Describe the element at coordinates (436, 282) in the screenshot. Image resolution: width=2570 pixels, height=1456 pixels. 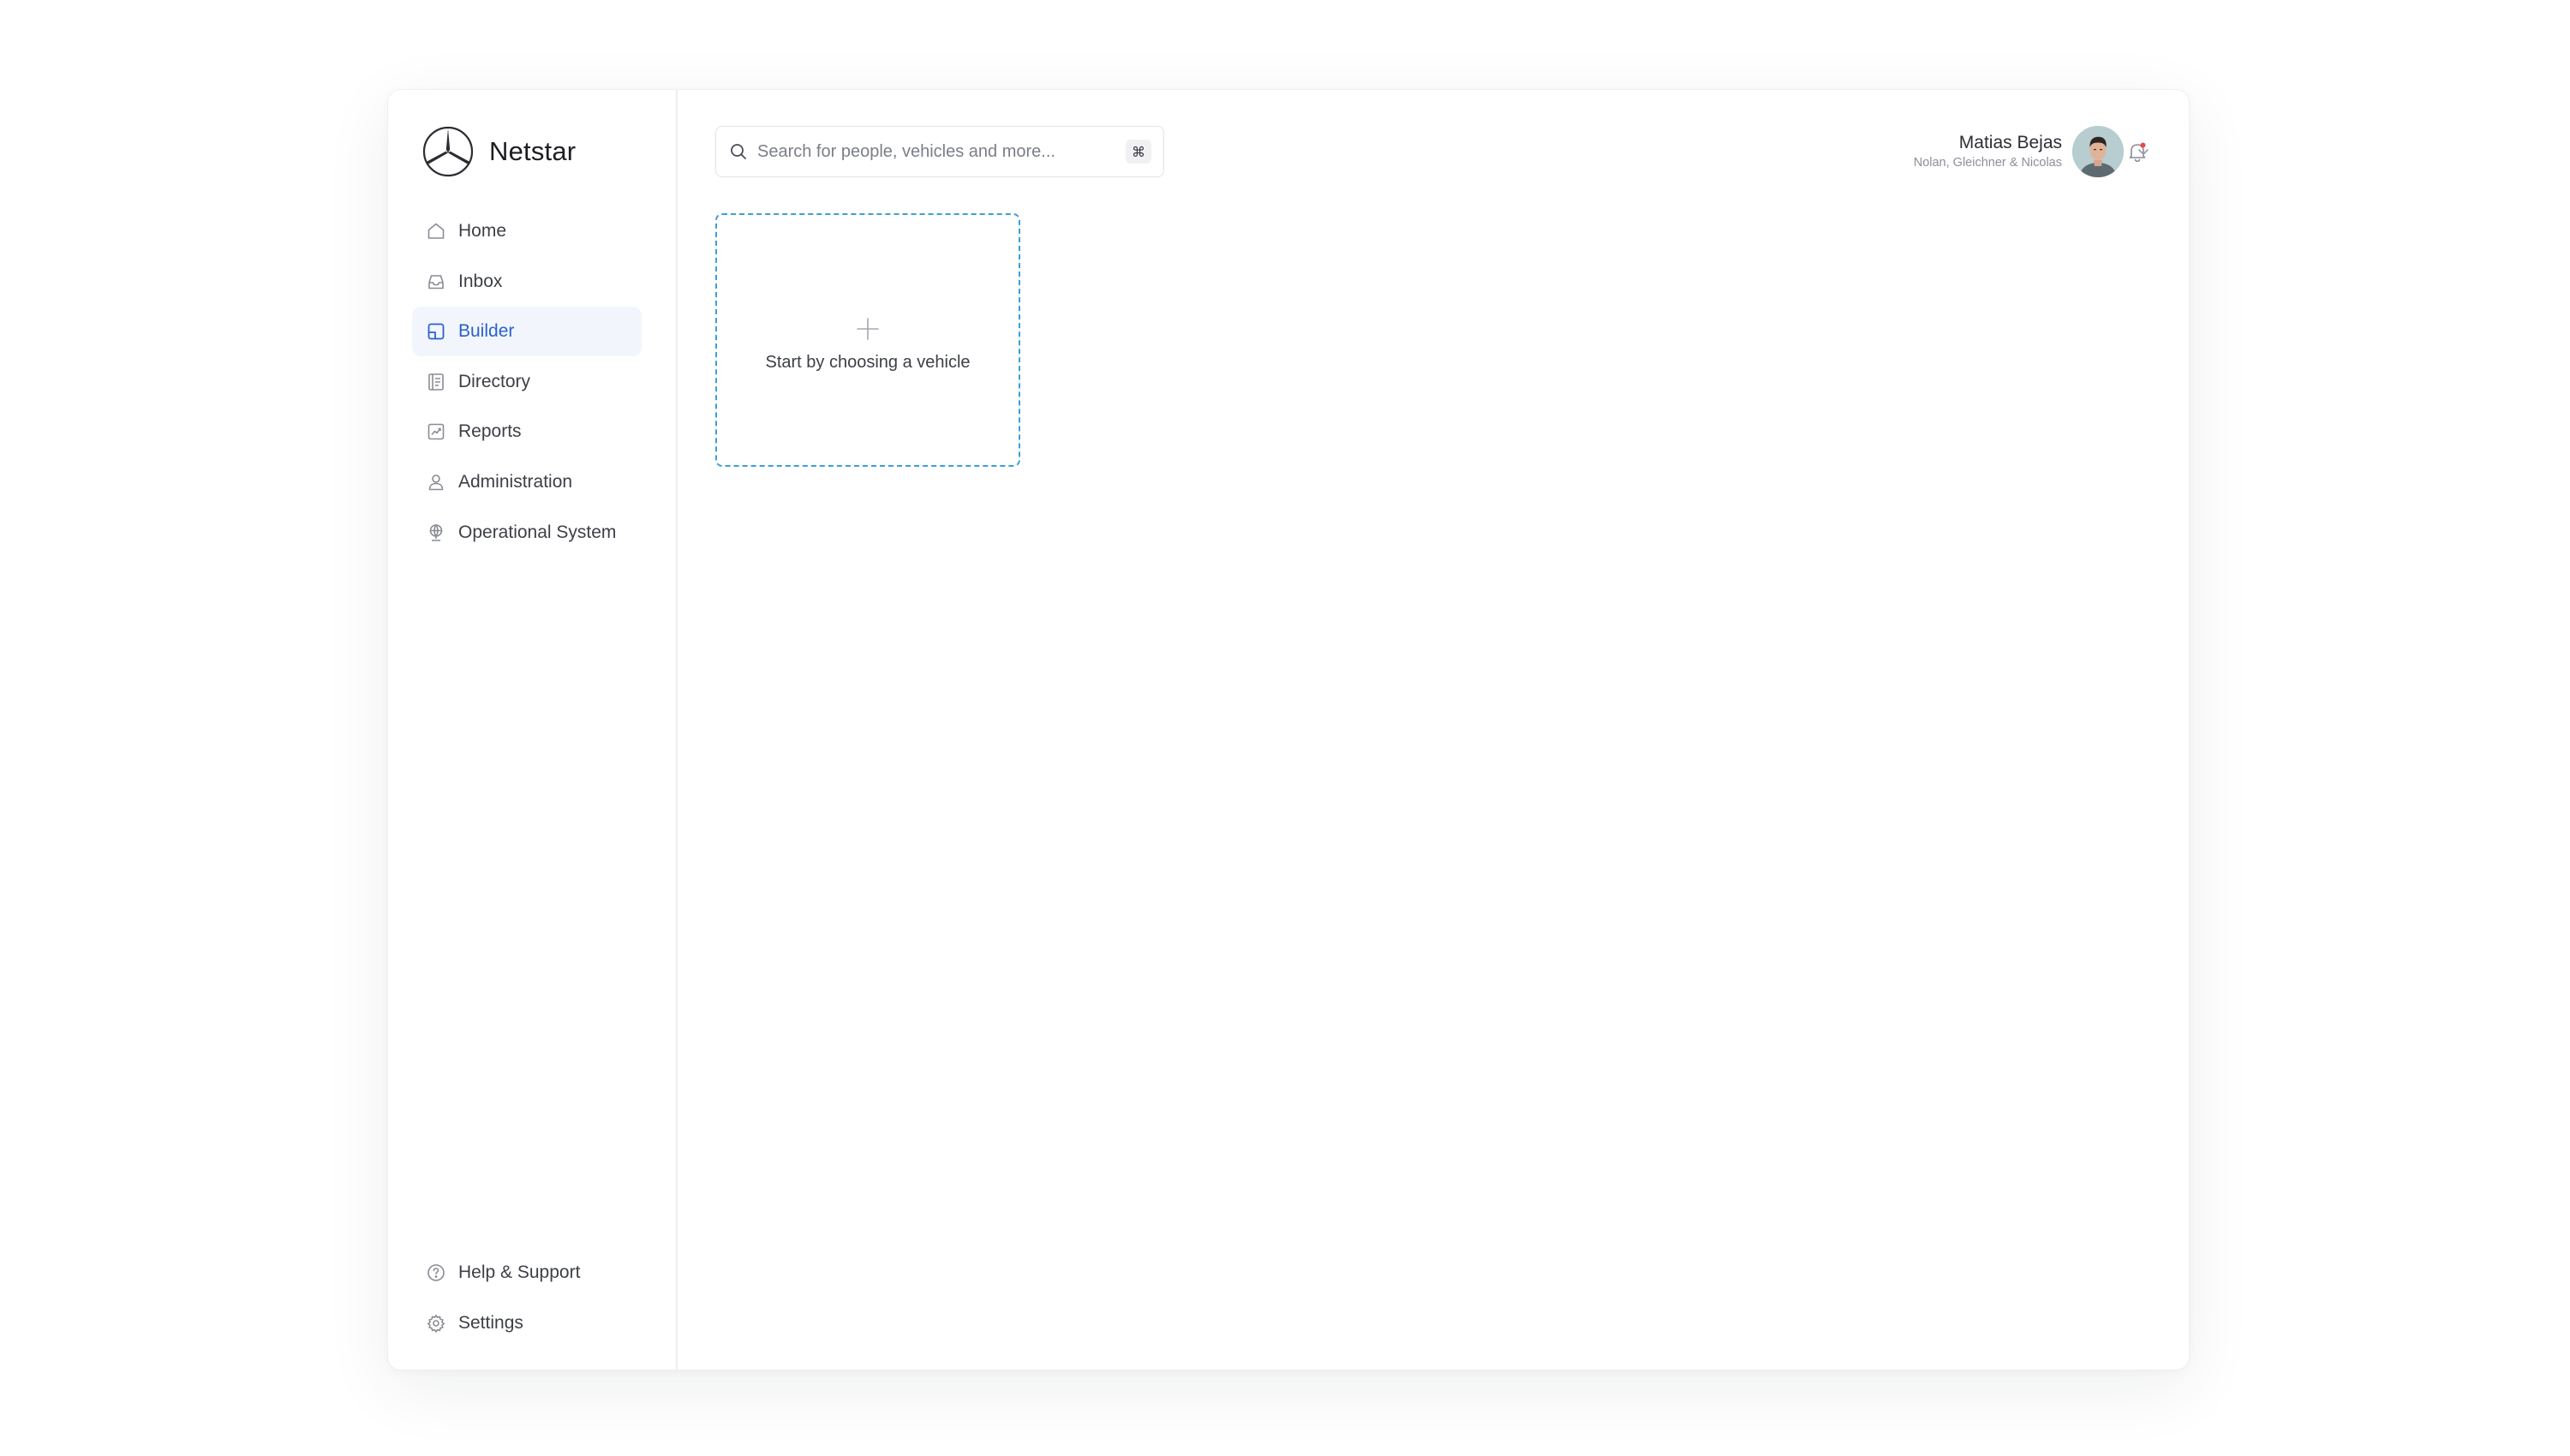
I see `inbox-icon` at that location.